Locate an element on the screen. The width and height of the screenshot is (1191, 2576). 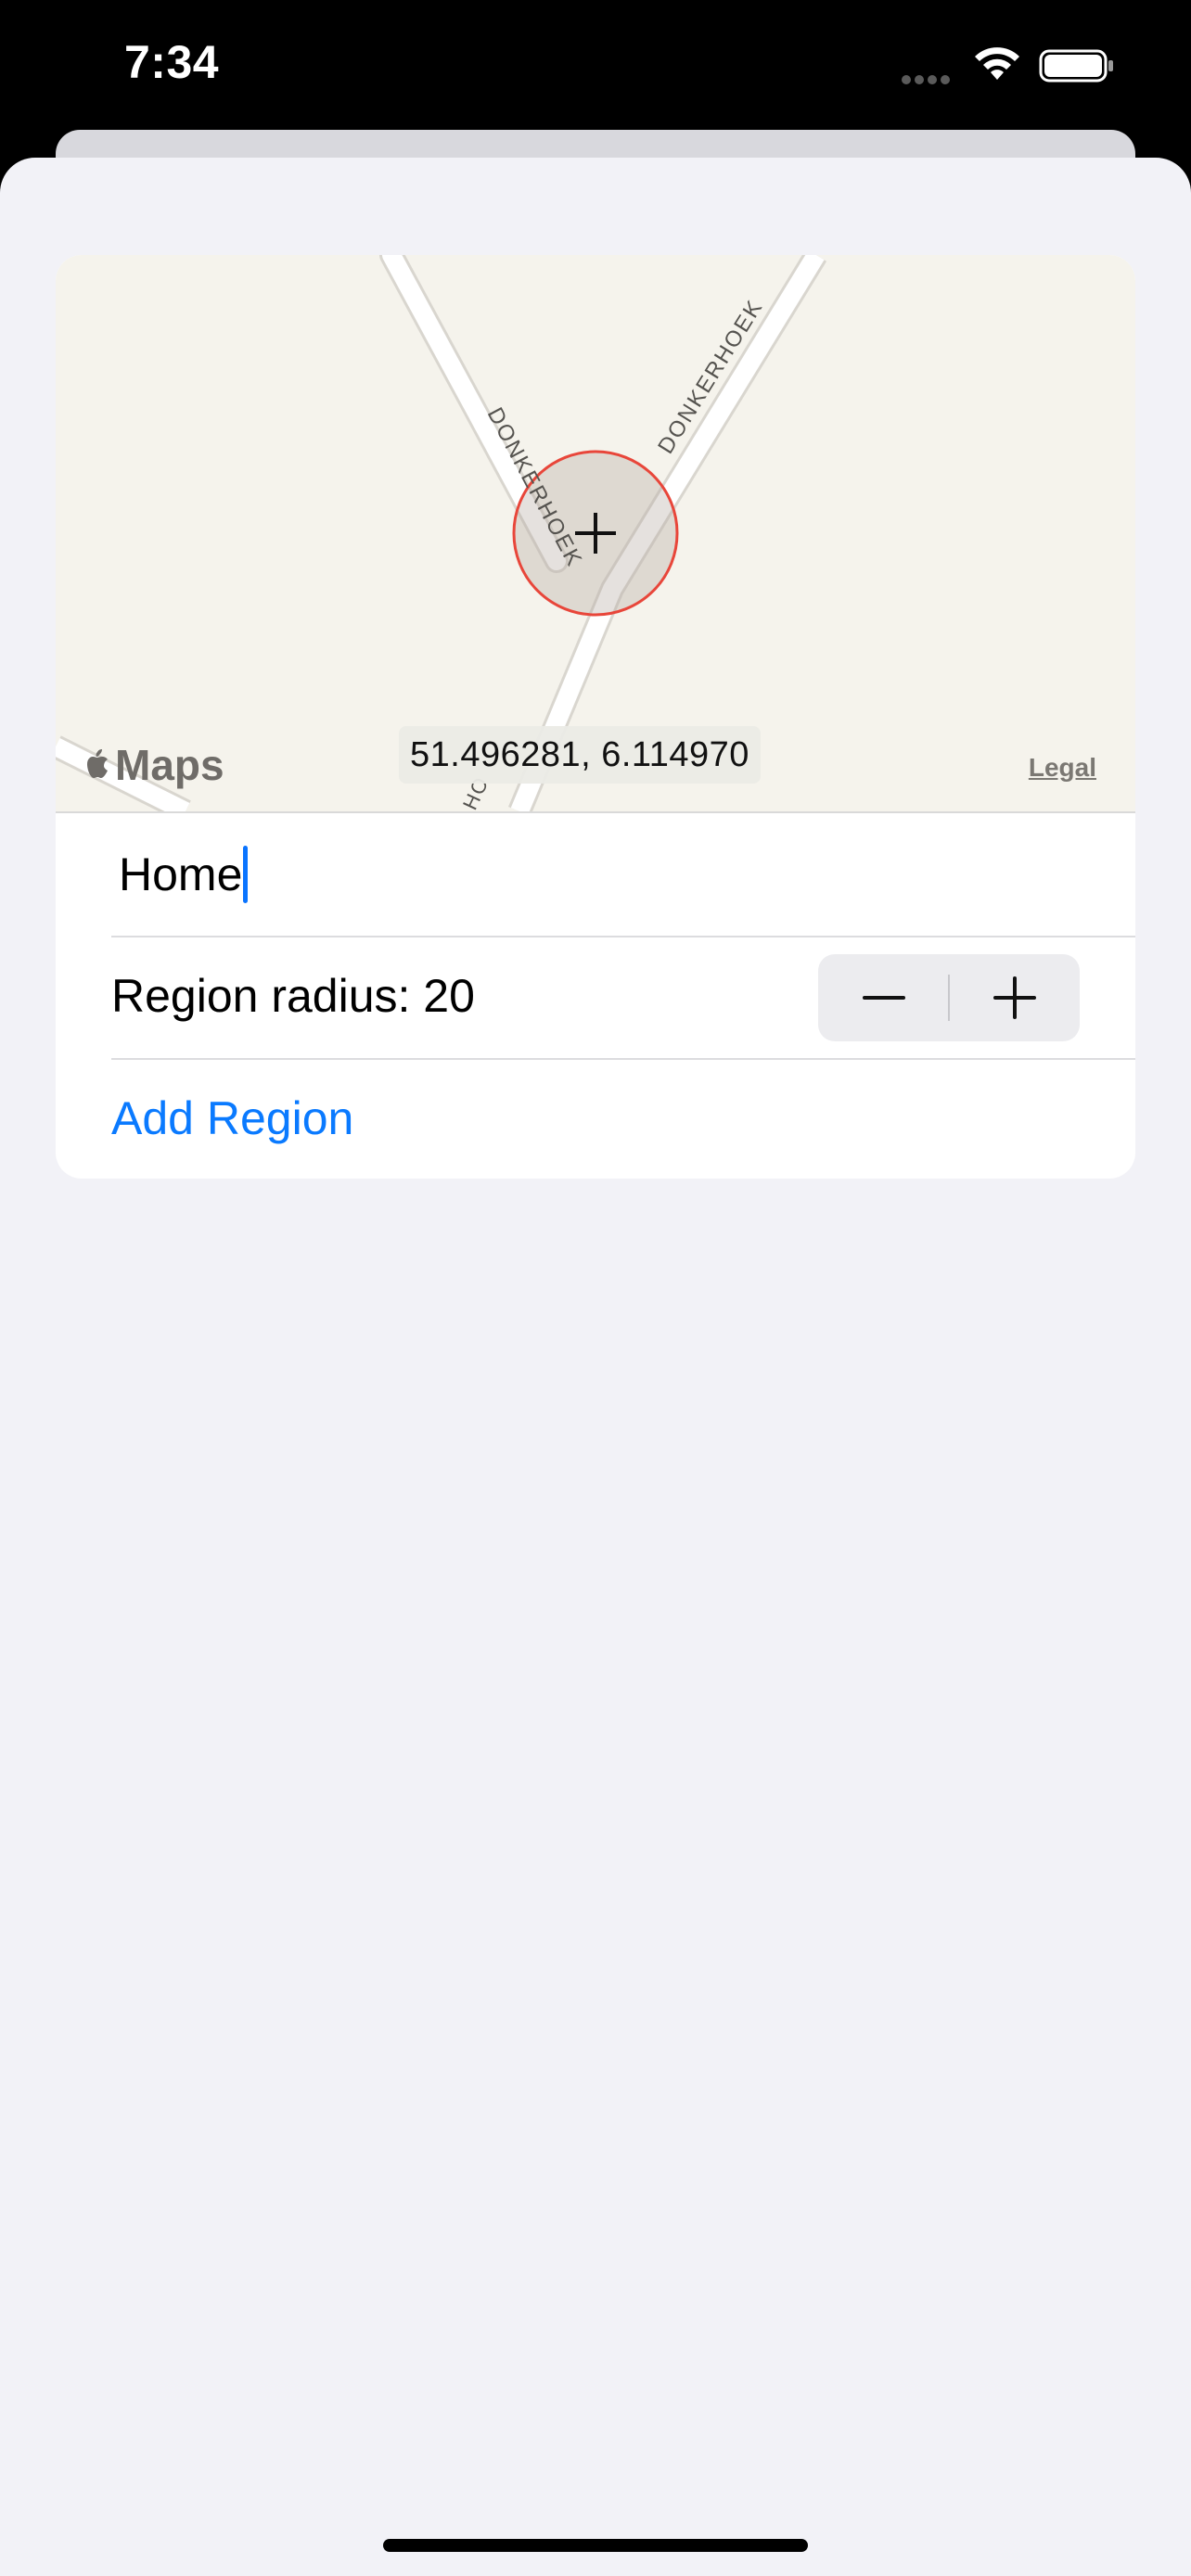
legal-link: Legal is located at coordinates (1062, 768).